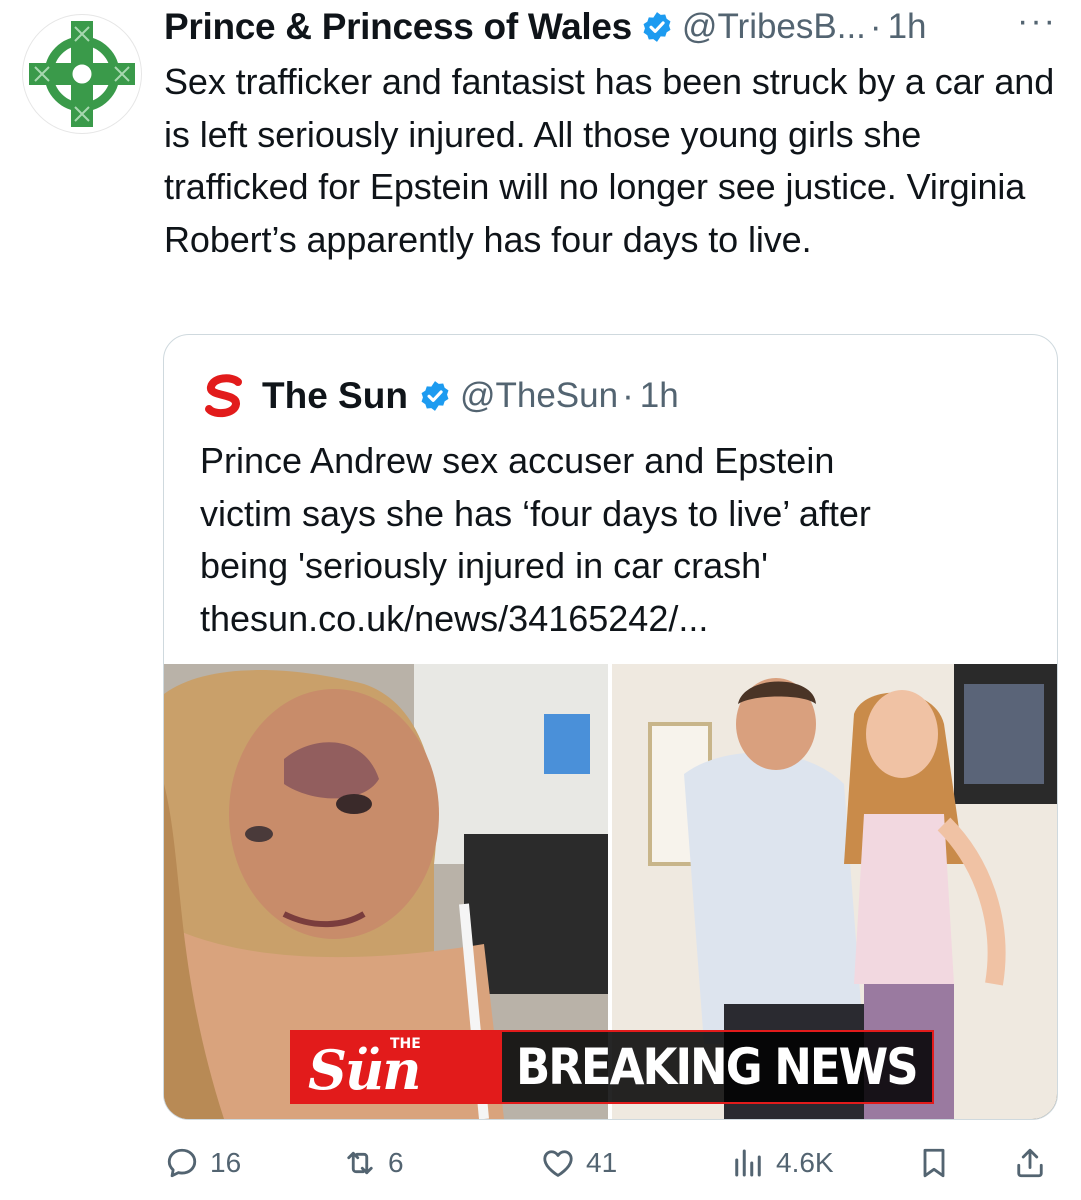  Describe the element at coordinates (578, 1163) in the screenshot. I see `like-button: 41` at that location.